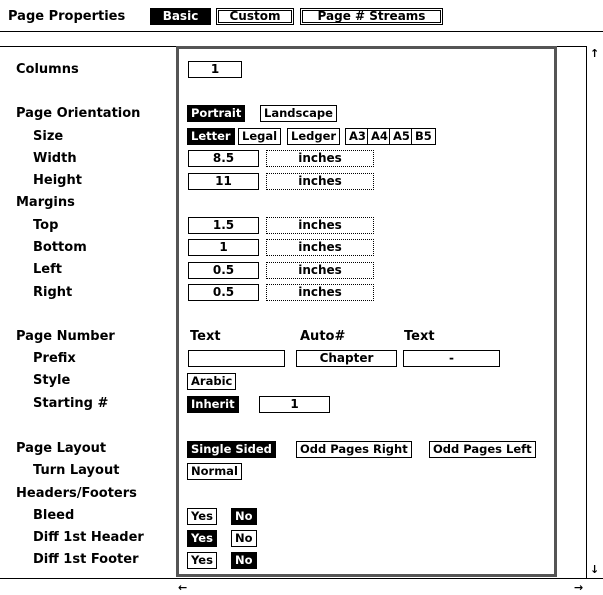 This screenshot has width=603, height=595. What do you see at coordinates (236, 358) in the screenshot?
I see `prefix-text-field` at bounding box center [236, 358].